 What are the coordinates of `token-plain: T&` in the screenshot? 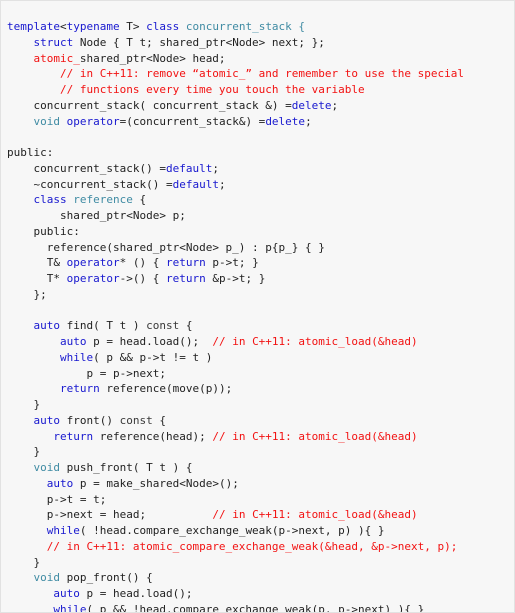 It's located at (56, 263).